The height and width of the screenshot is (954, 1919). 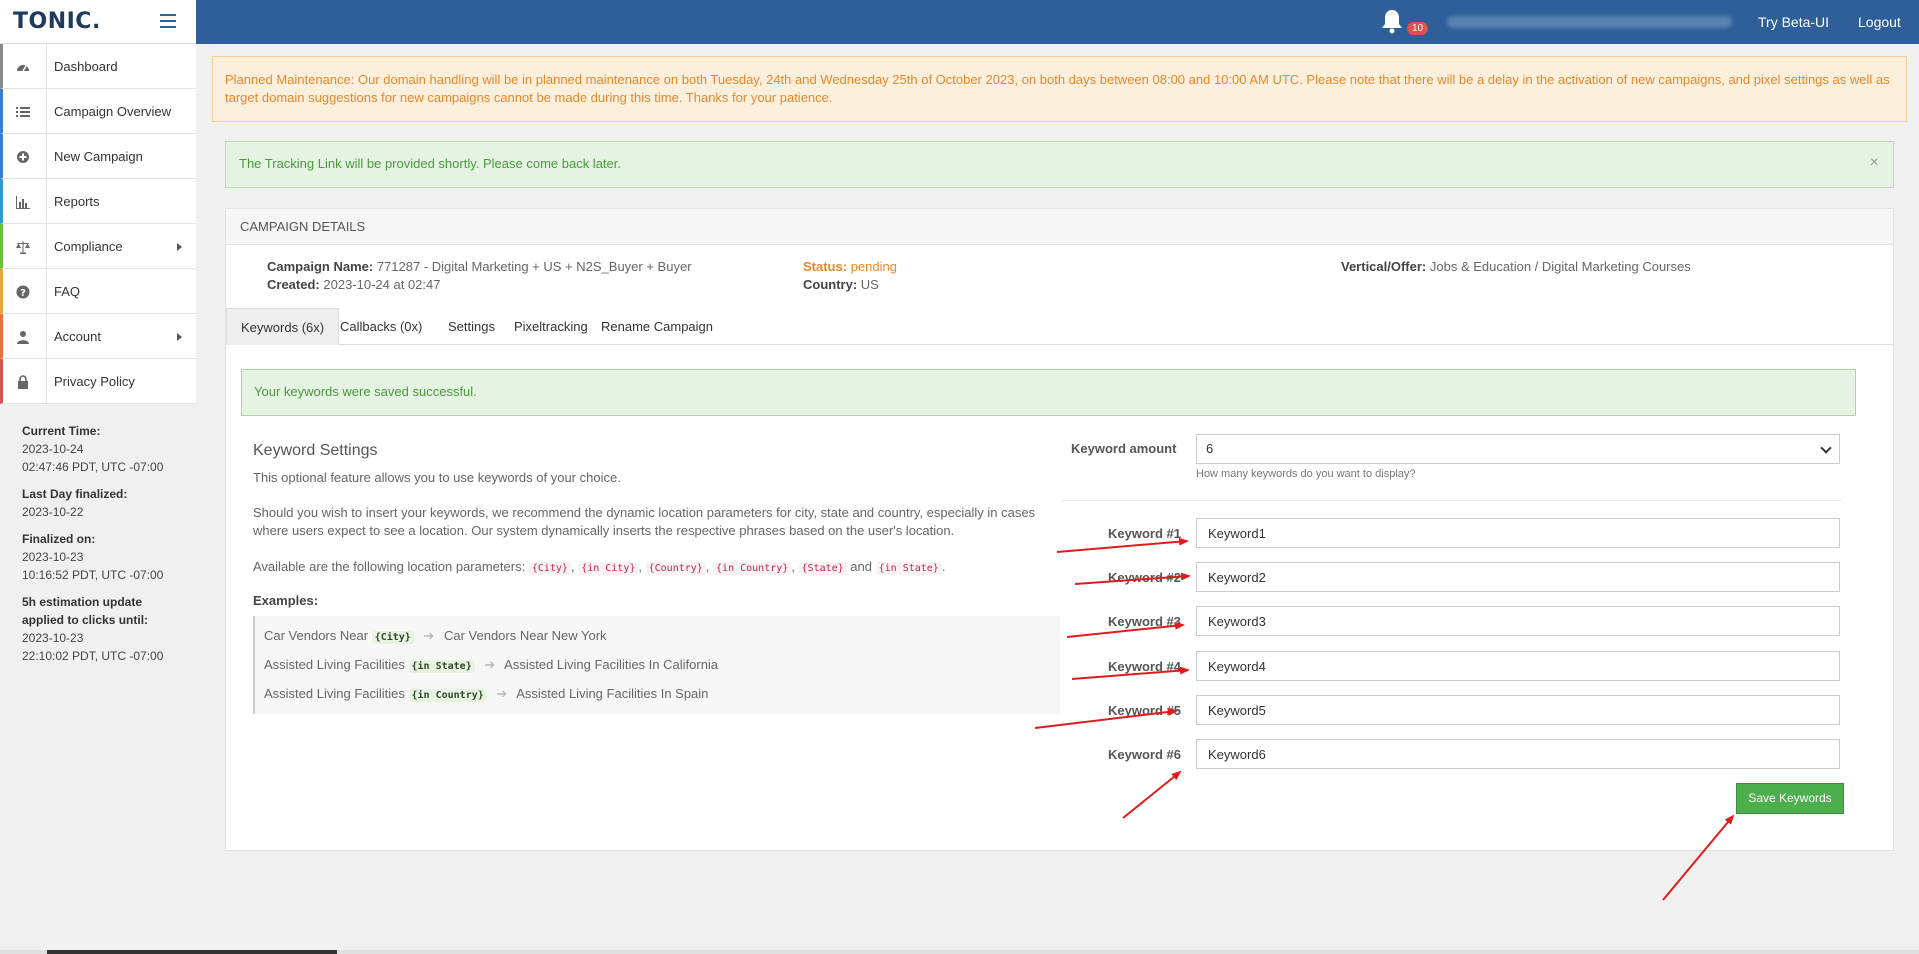 I want to click on tab-rename-campaign: Rename Campaign, so click(x=657, y=326).